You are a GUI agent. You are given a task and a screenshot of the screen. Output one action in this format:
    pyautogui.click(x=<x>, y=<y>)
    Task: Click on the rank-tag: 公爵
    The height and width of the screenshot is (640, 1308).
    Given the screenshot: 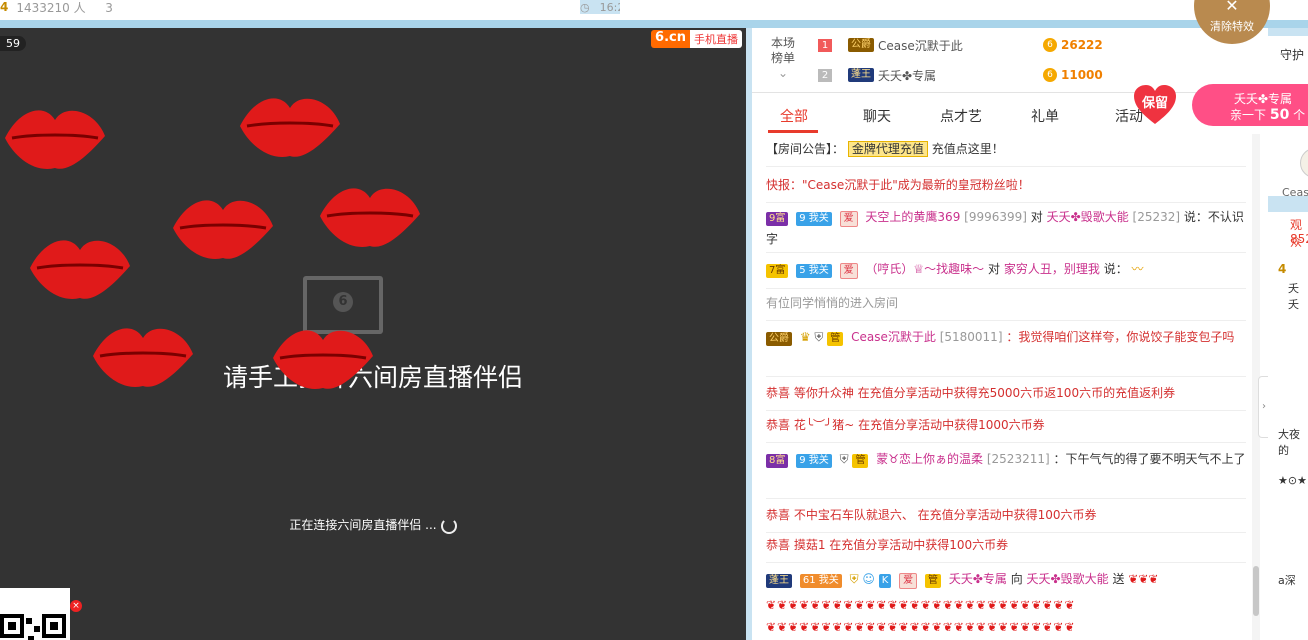 What is the action you would take?
    pyautogui.click(x=861, y=45)
    